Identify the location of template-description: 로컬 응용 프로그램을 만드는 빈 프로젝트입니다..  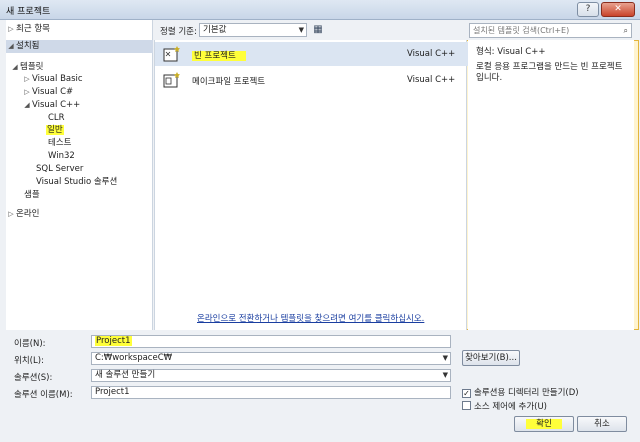
(549, 72).